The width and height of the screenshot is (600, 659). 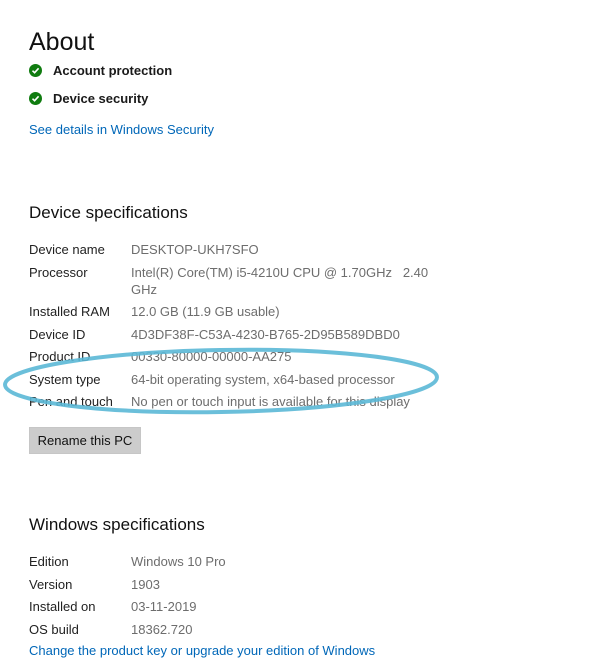 I want to click on spec-row-product-id: Product ID 00330-80000-00000-AA275, so click(x=229, y=356).